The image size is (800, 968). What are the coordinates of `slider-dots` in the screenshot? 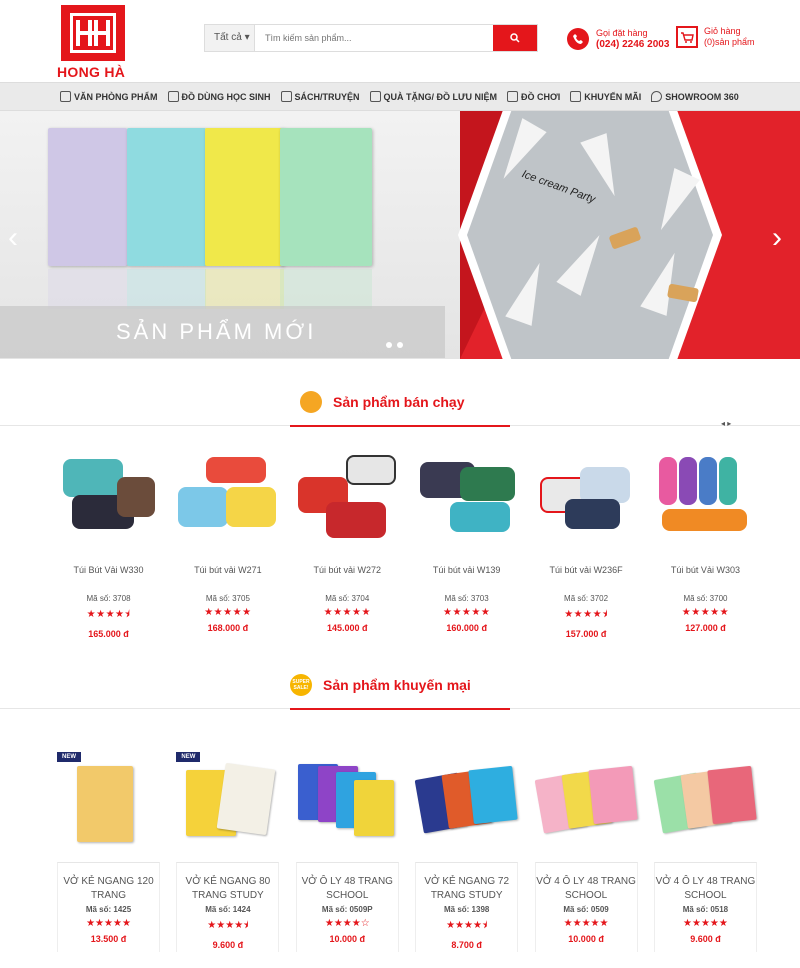 It's located at (394, 345).